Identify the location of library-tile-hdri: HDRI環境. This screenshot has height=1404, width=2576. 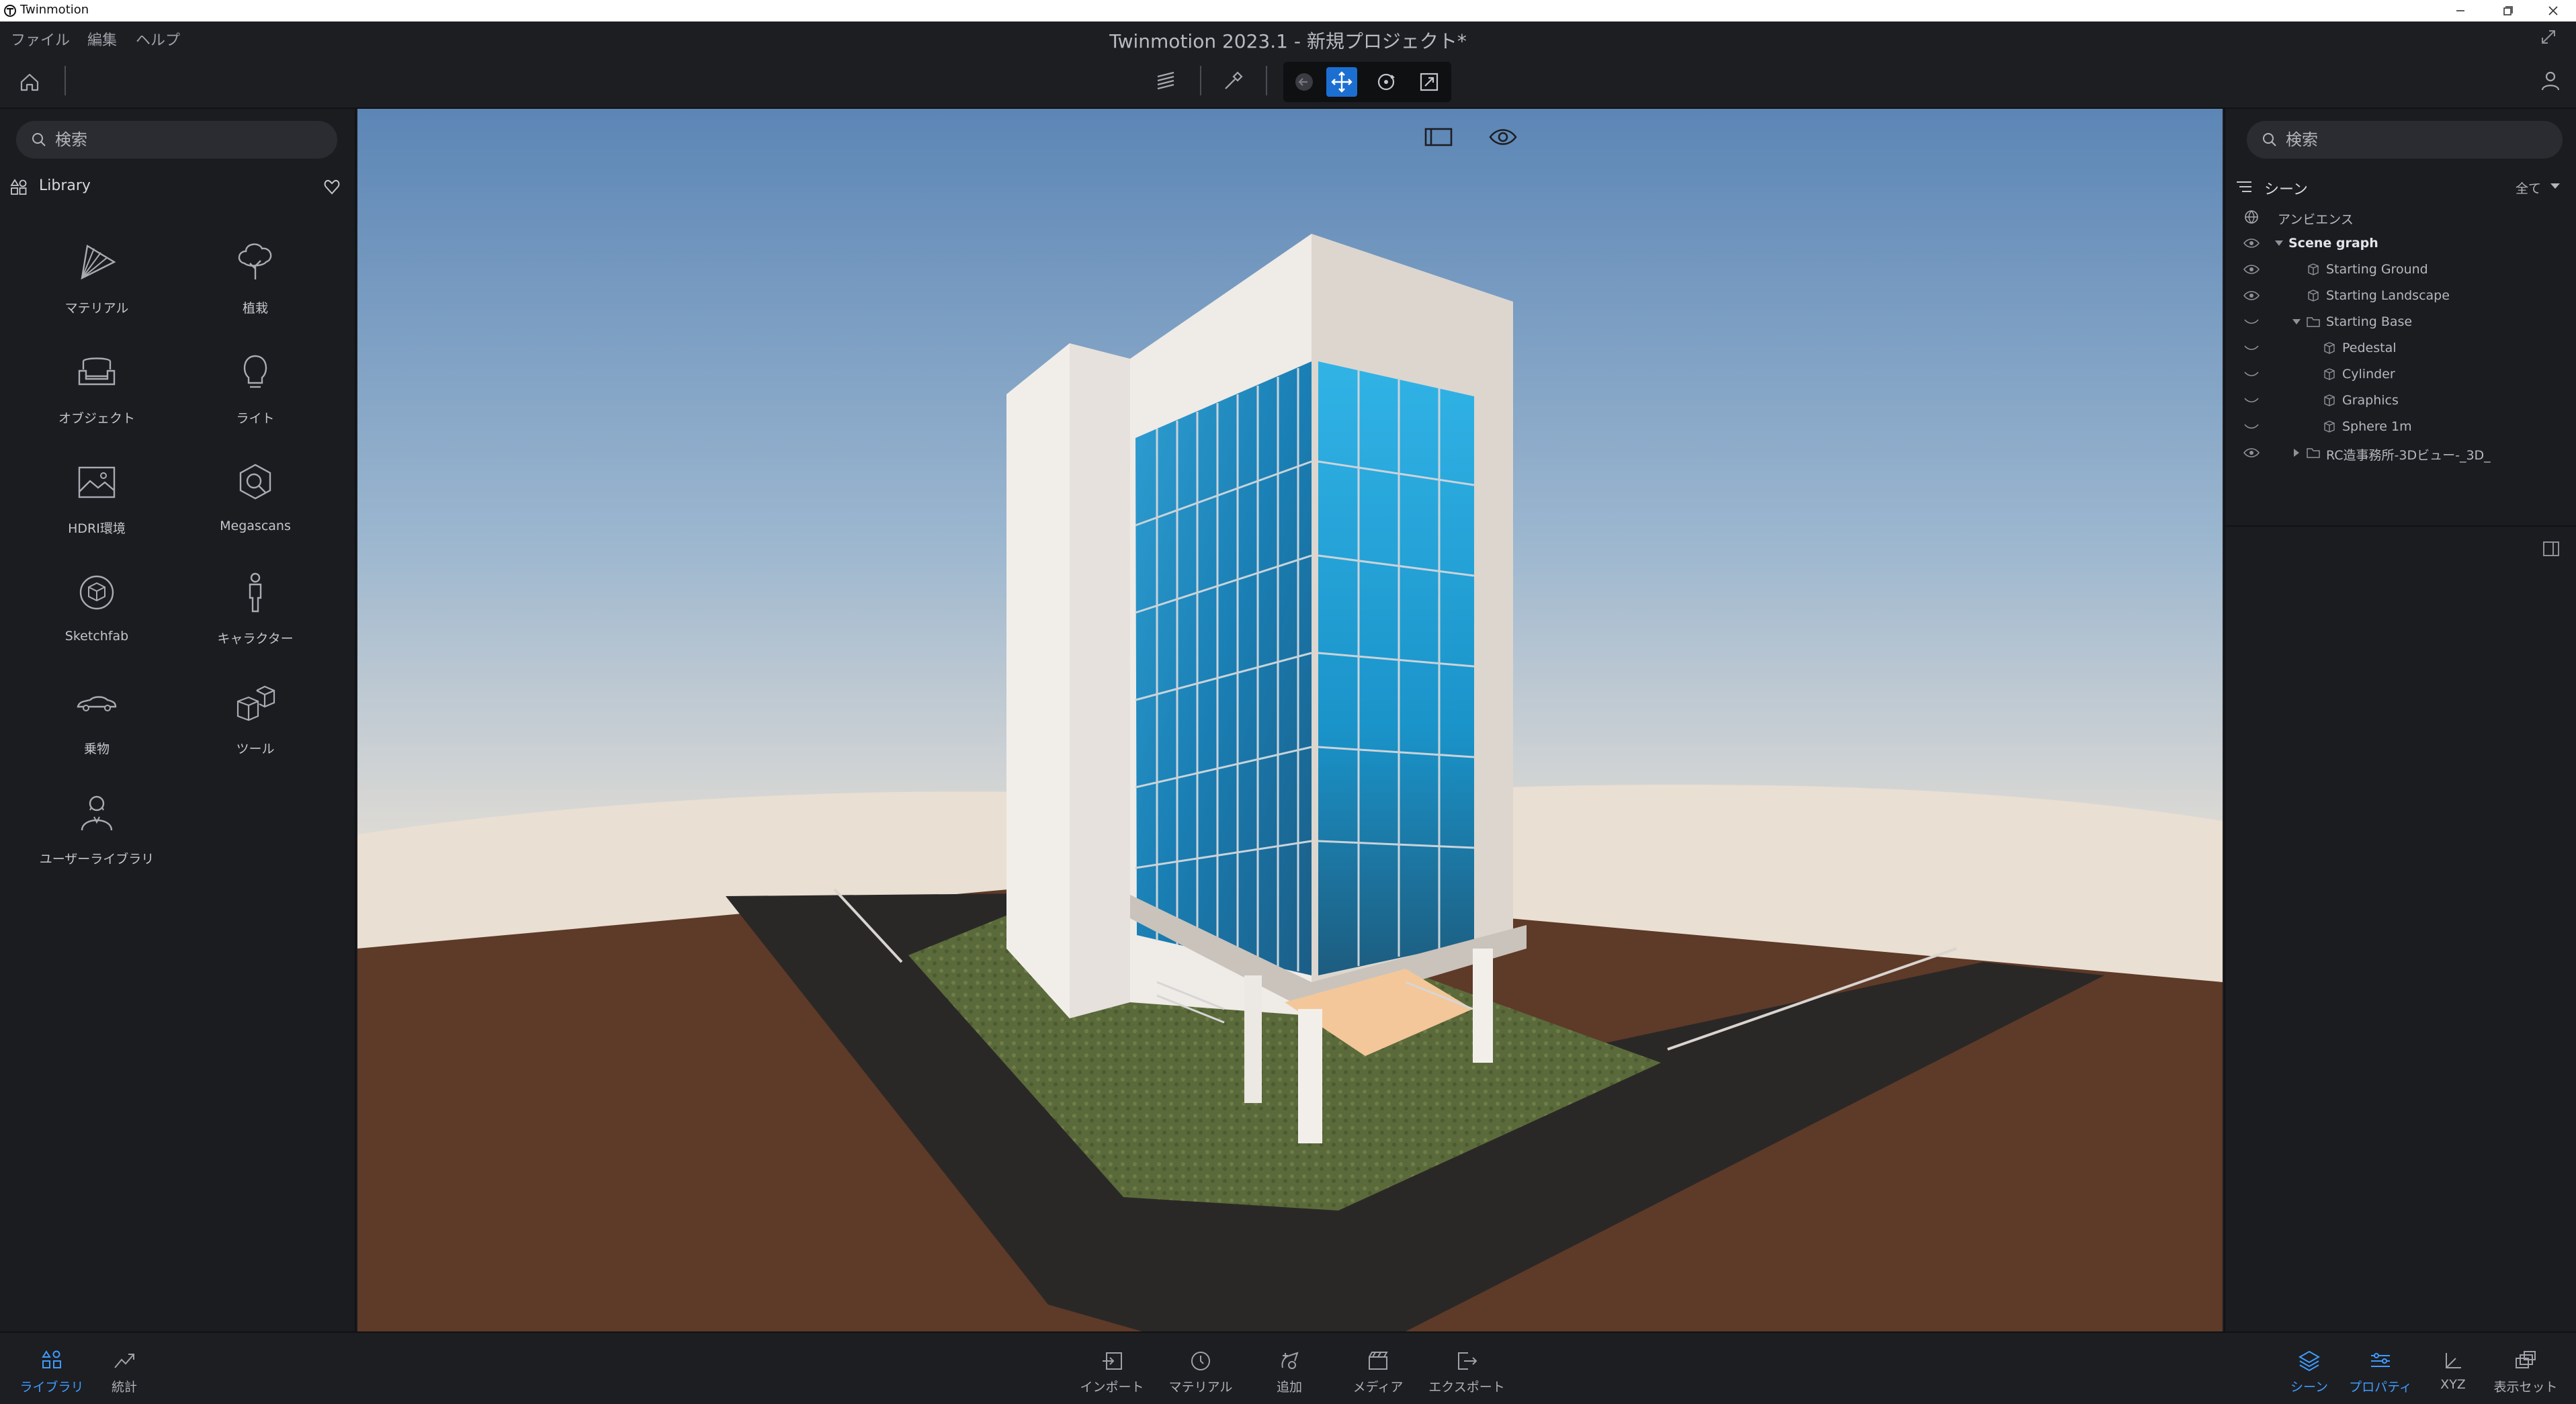
(97, 504).